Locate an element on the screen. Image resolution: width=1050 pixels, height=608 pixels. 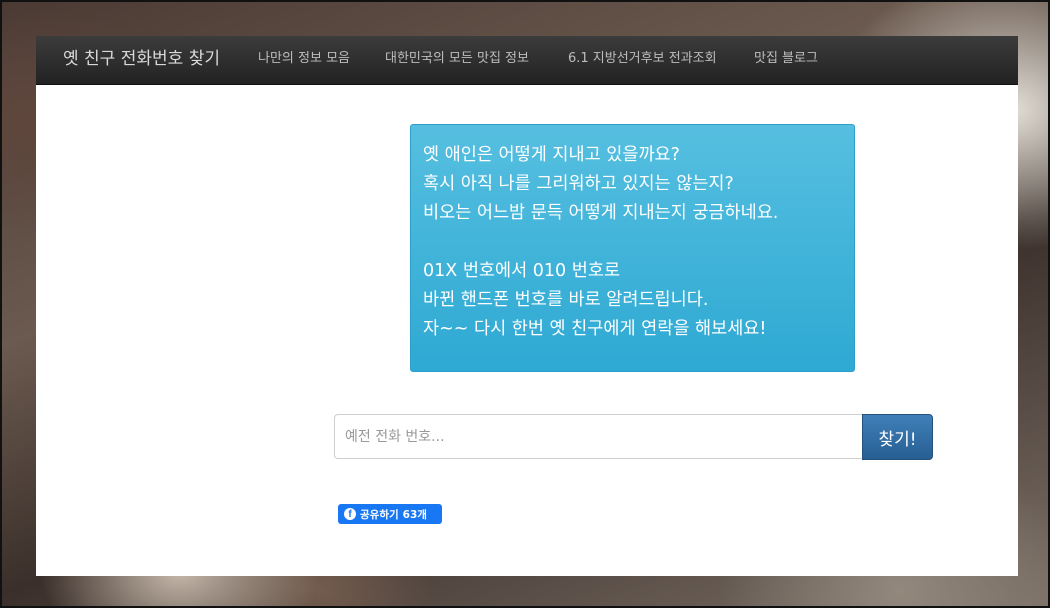
intro-line: 혹시 아직 나를 그리워하고 있지는 않는지? is located at coordinates (578, 184).